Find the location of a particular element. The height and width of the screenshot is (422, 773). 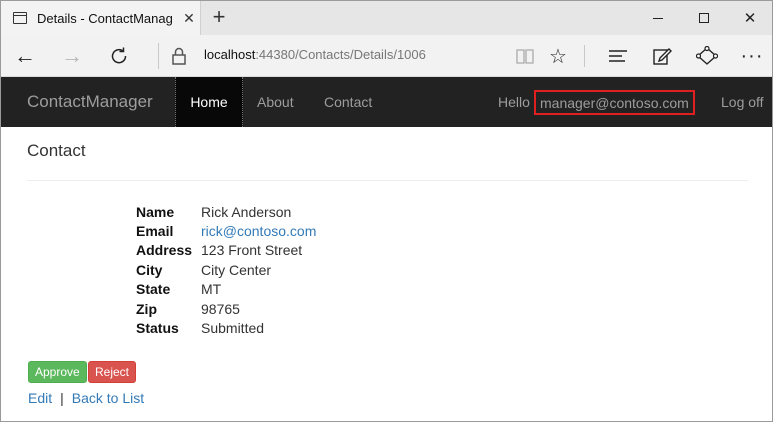

address-label: Address is located at coordinates (164, 250).